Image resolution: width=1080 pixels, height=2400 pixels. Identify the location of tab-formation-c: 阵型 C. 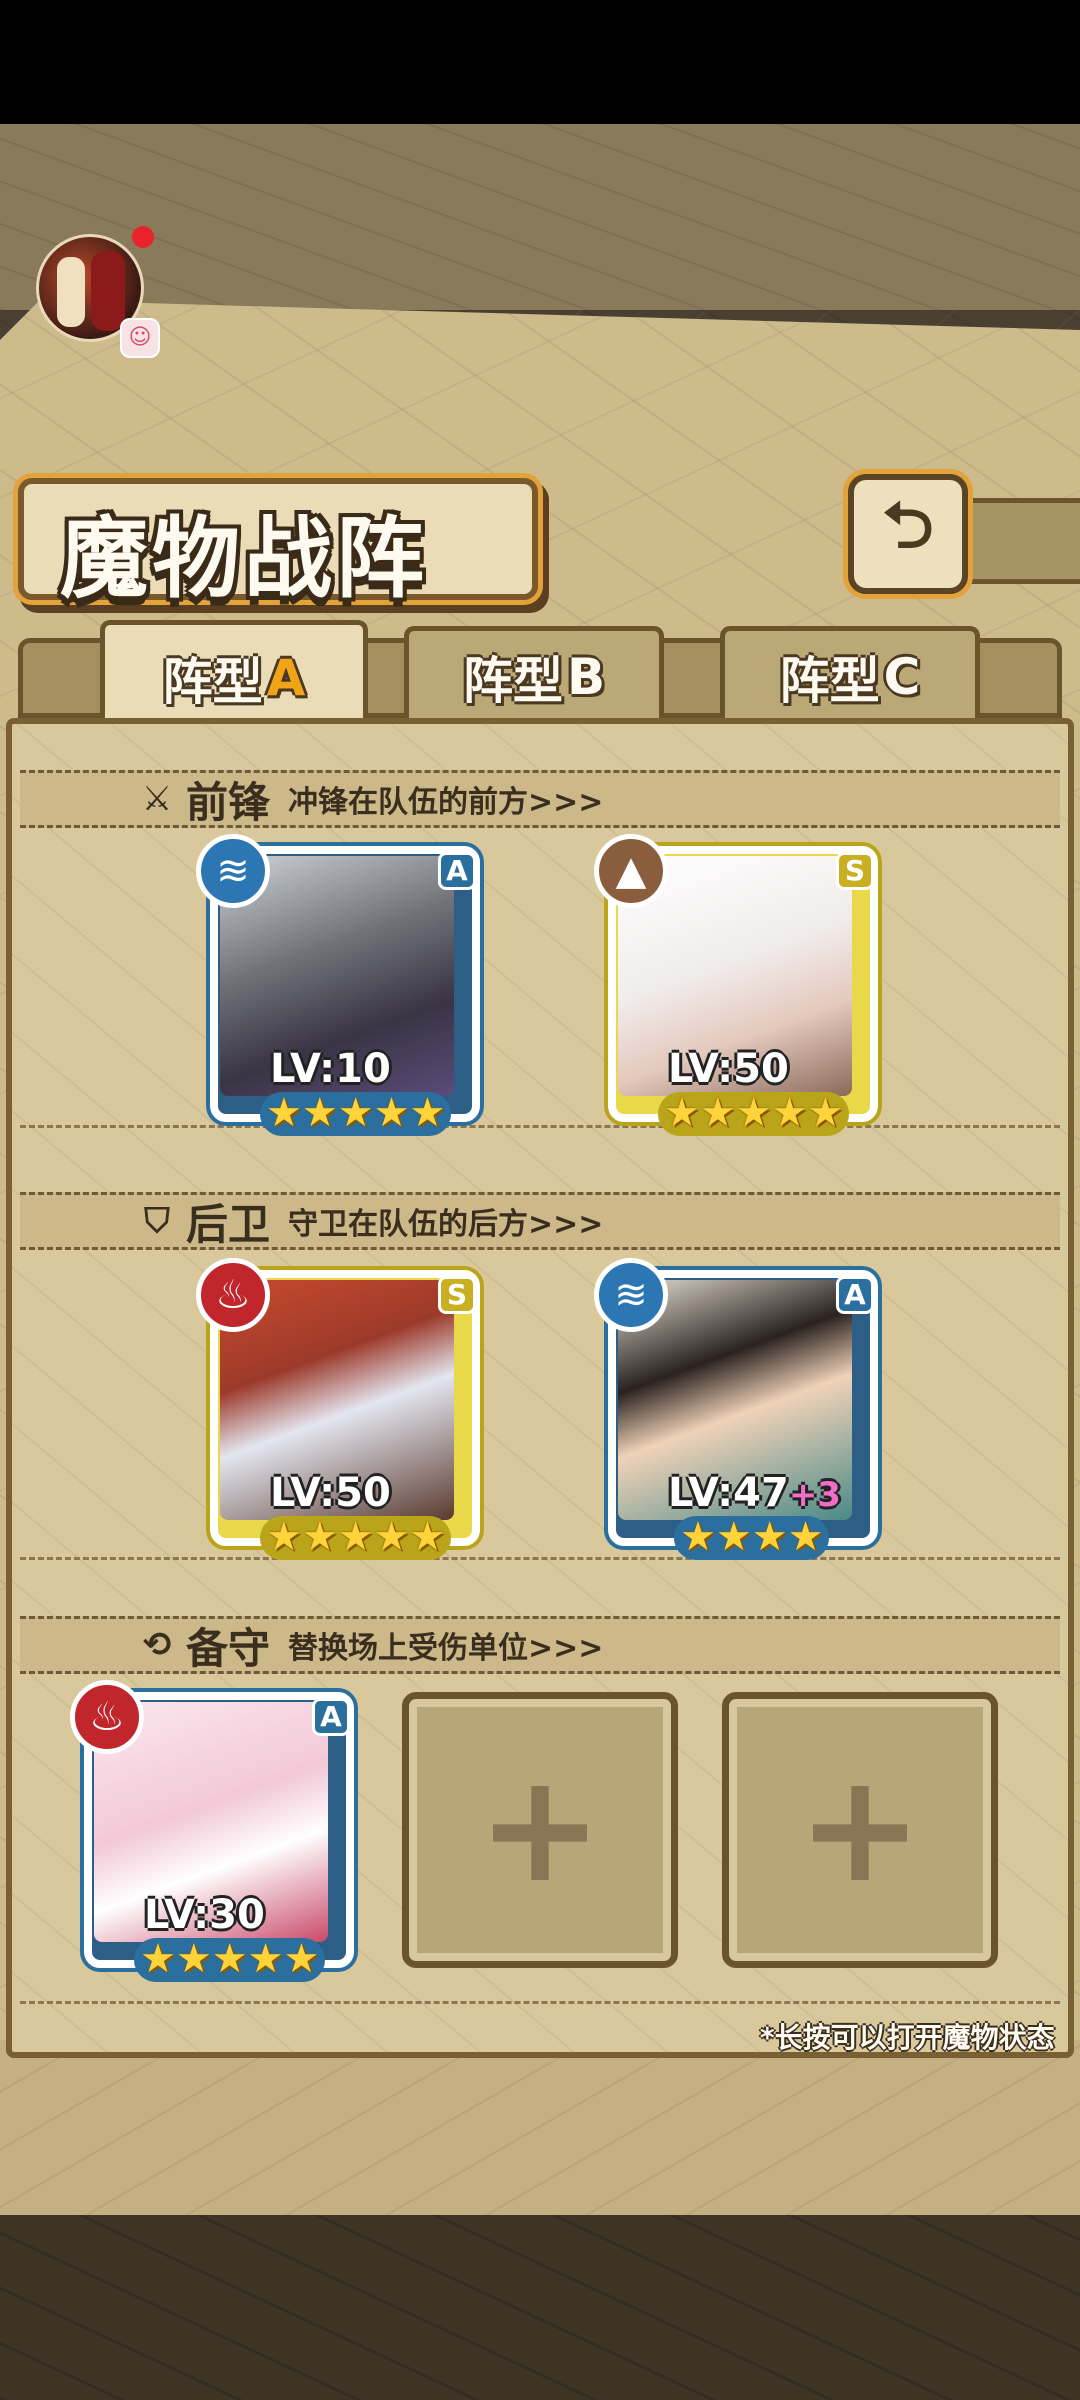
(850, 674).